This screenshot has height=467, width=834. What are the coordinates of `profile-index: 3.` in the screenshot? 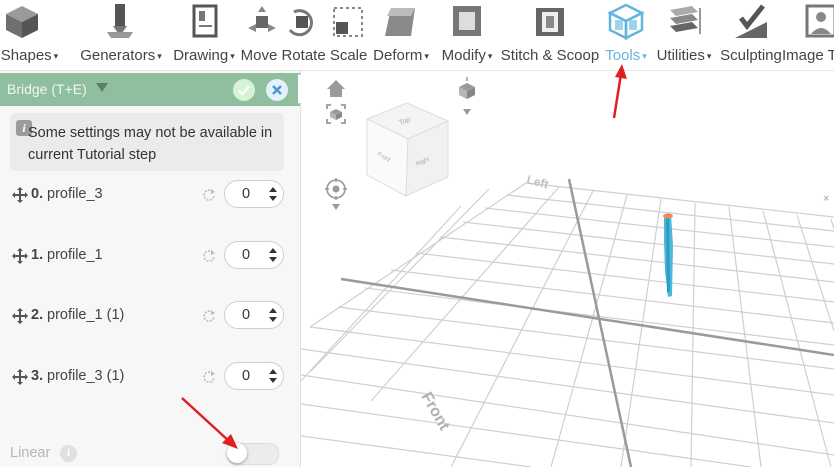 It's located at (37, 376).